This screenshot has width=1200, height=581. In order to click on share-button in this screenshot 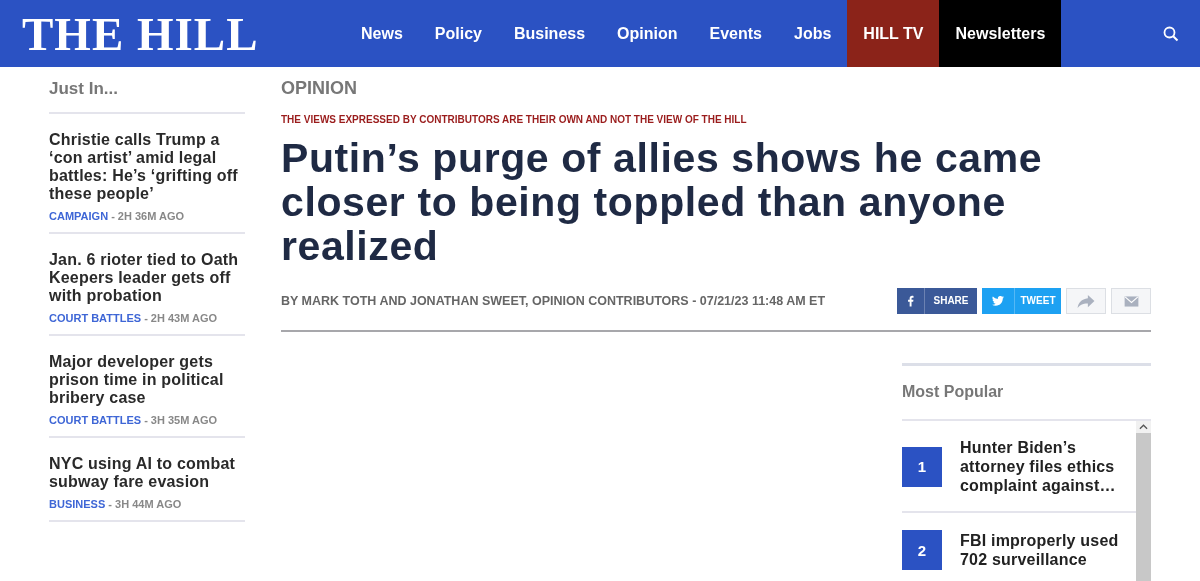, I will do `click(1086, 301)`.